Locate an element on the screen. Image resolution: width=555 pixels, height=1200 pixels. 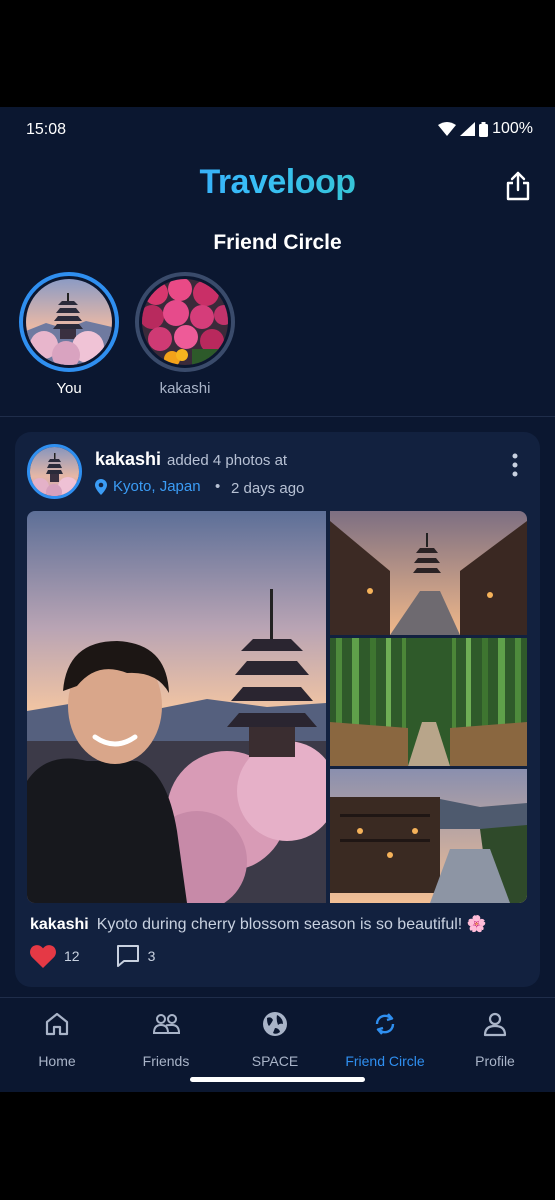
street-photo is located at coordinates (428, 573).